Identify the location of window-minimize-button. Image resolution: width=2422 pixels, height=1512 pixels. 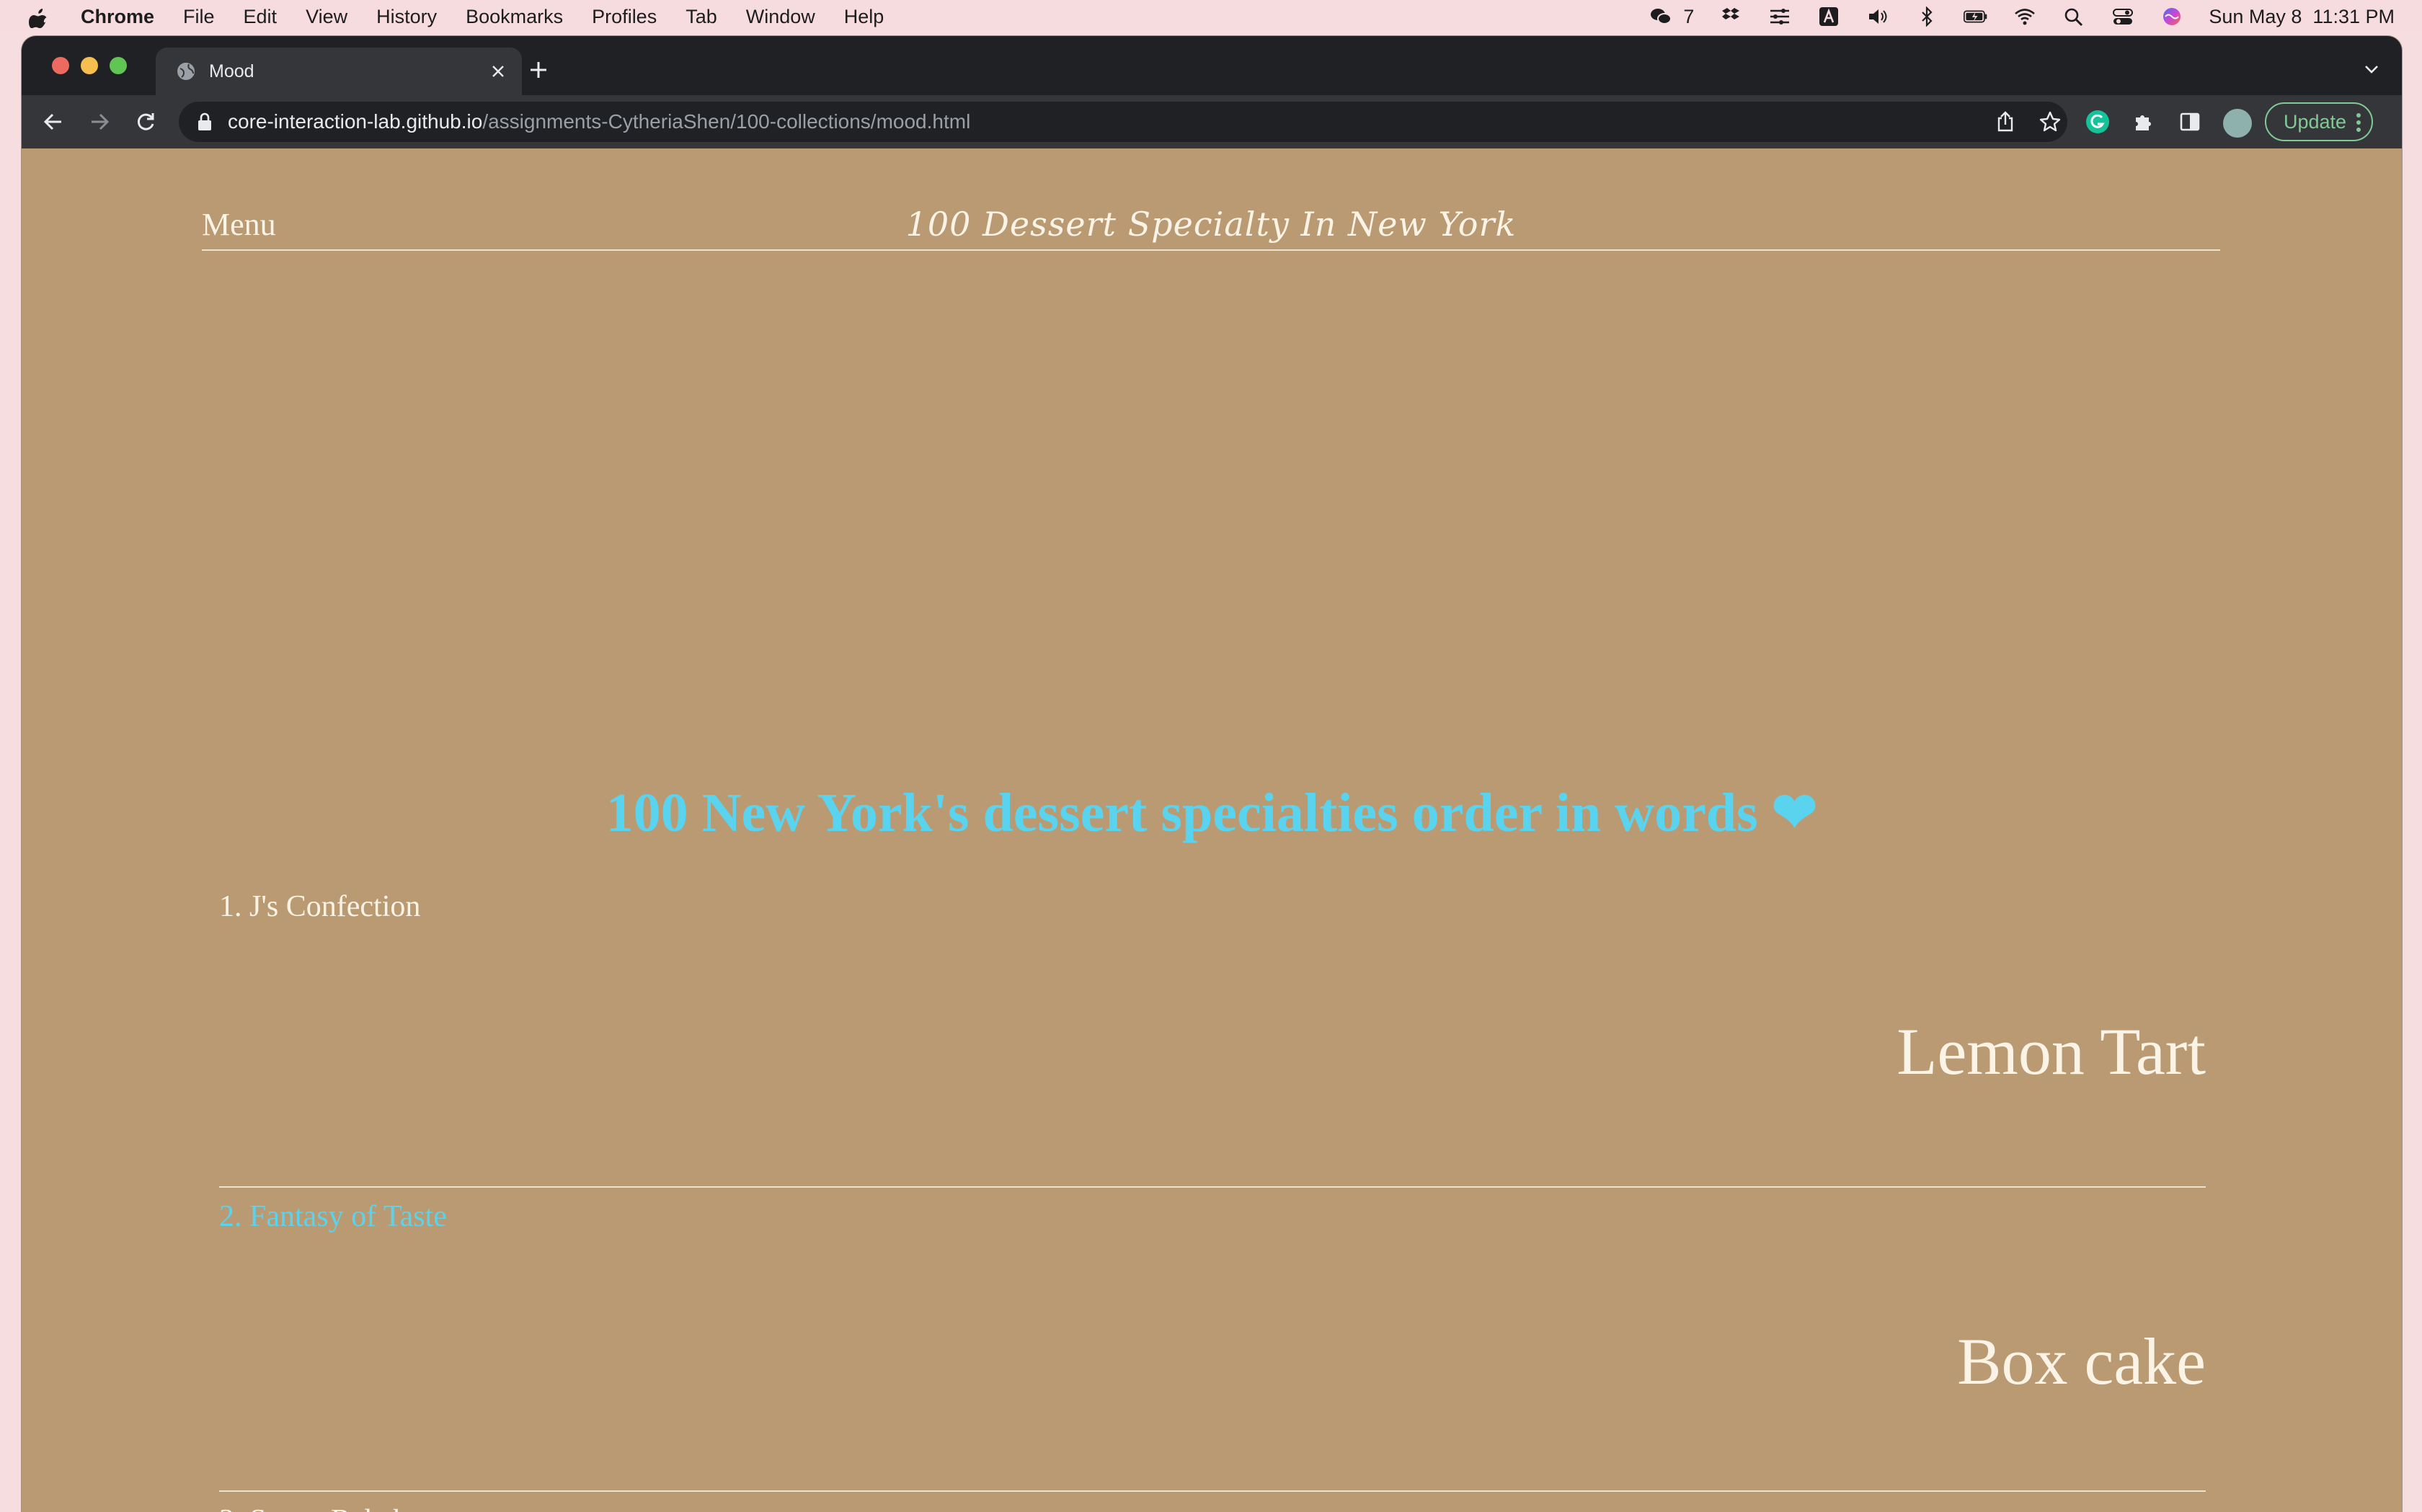
(89, 65).